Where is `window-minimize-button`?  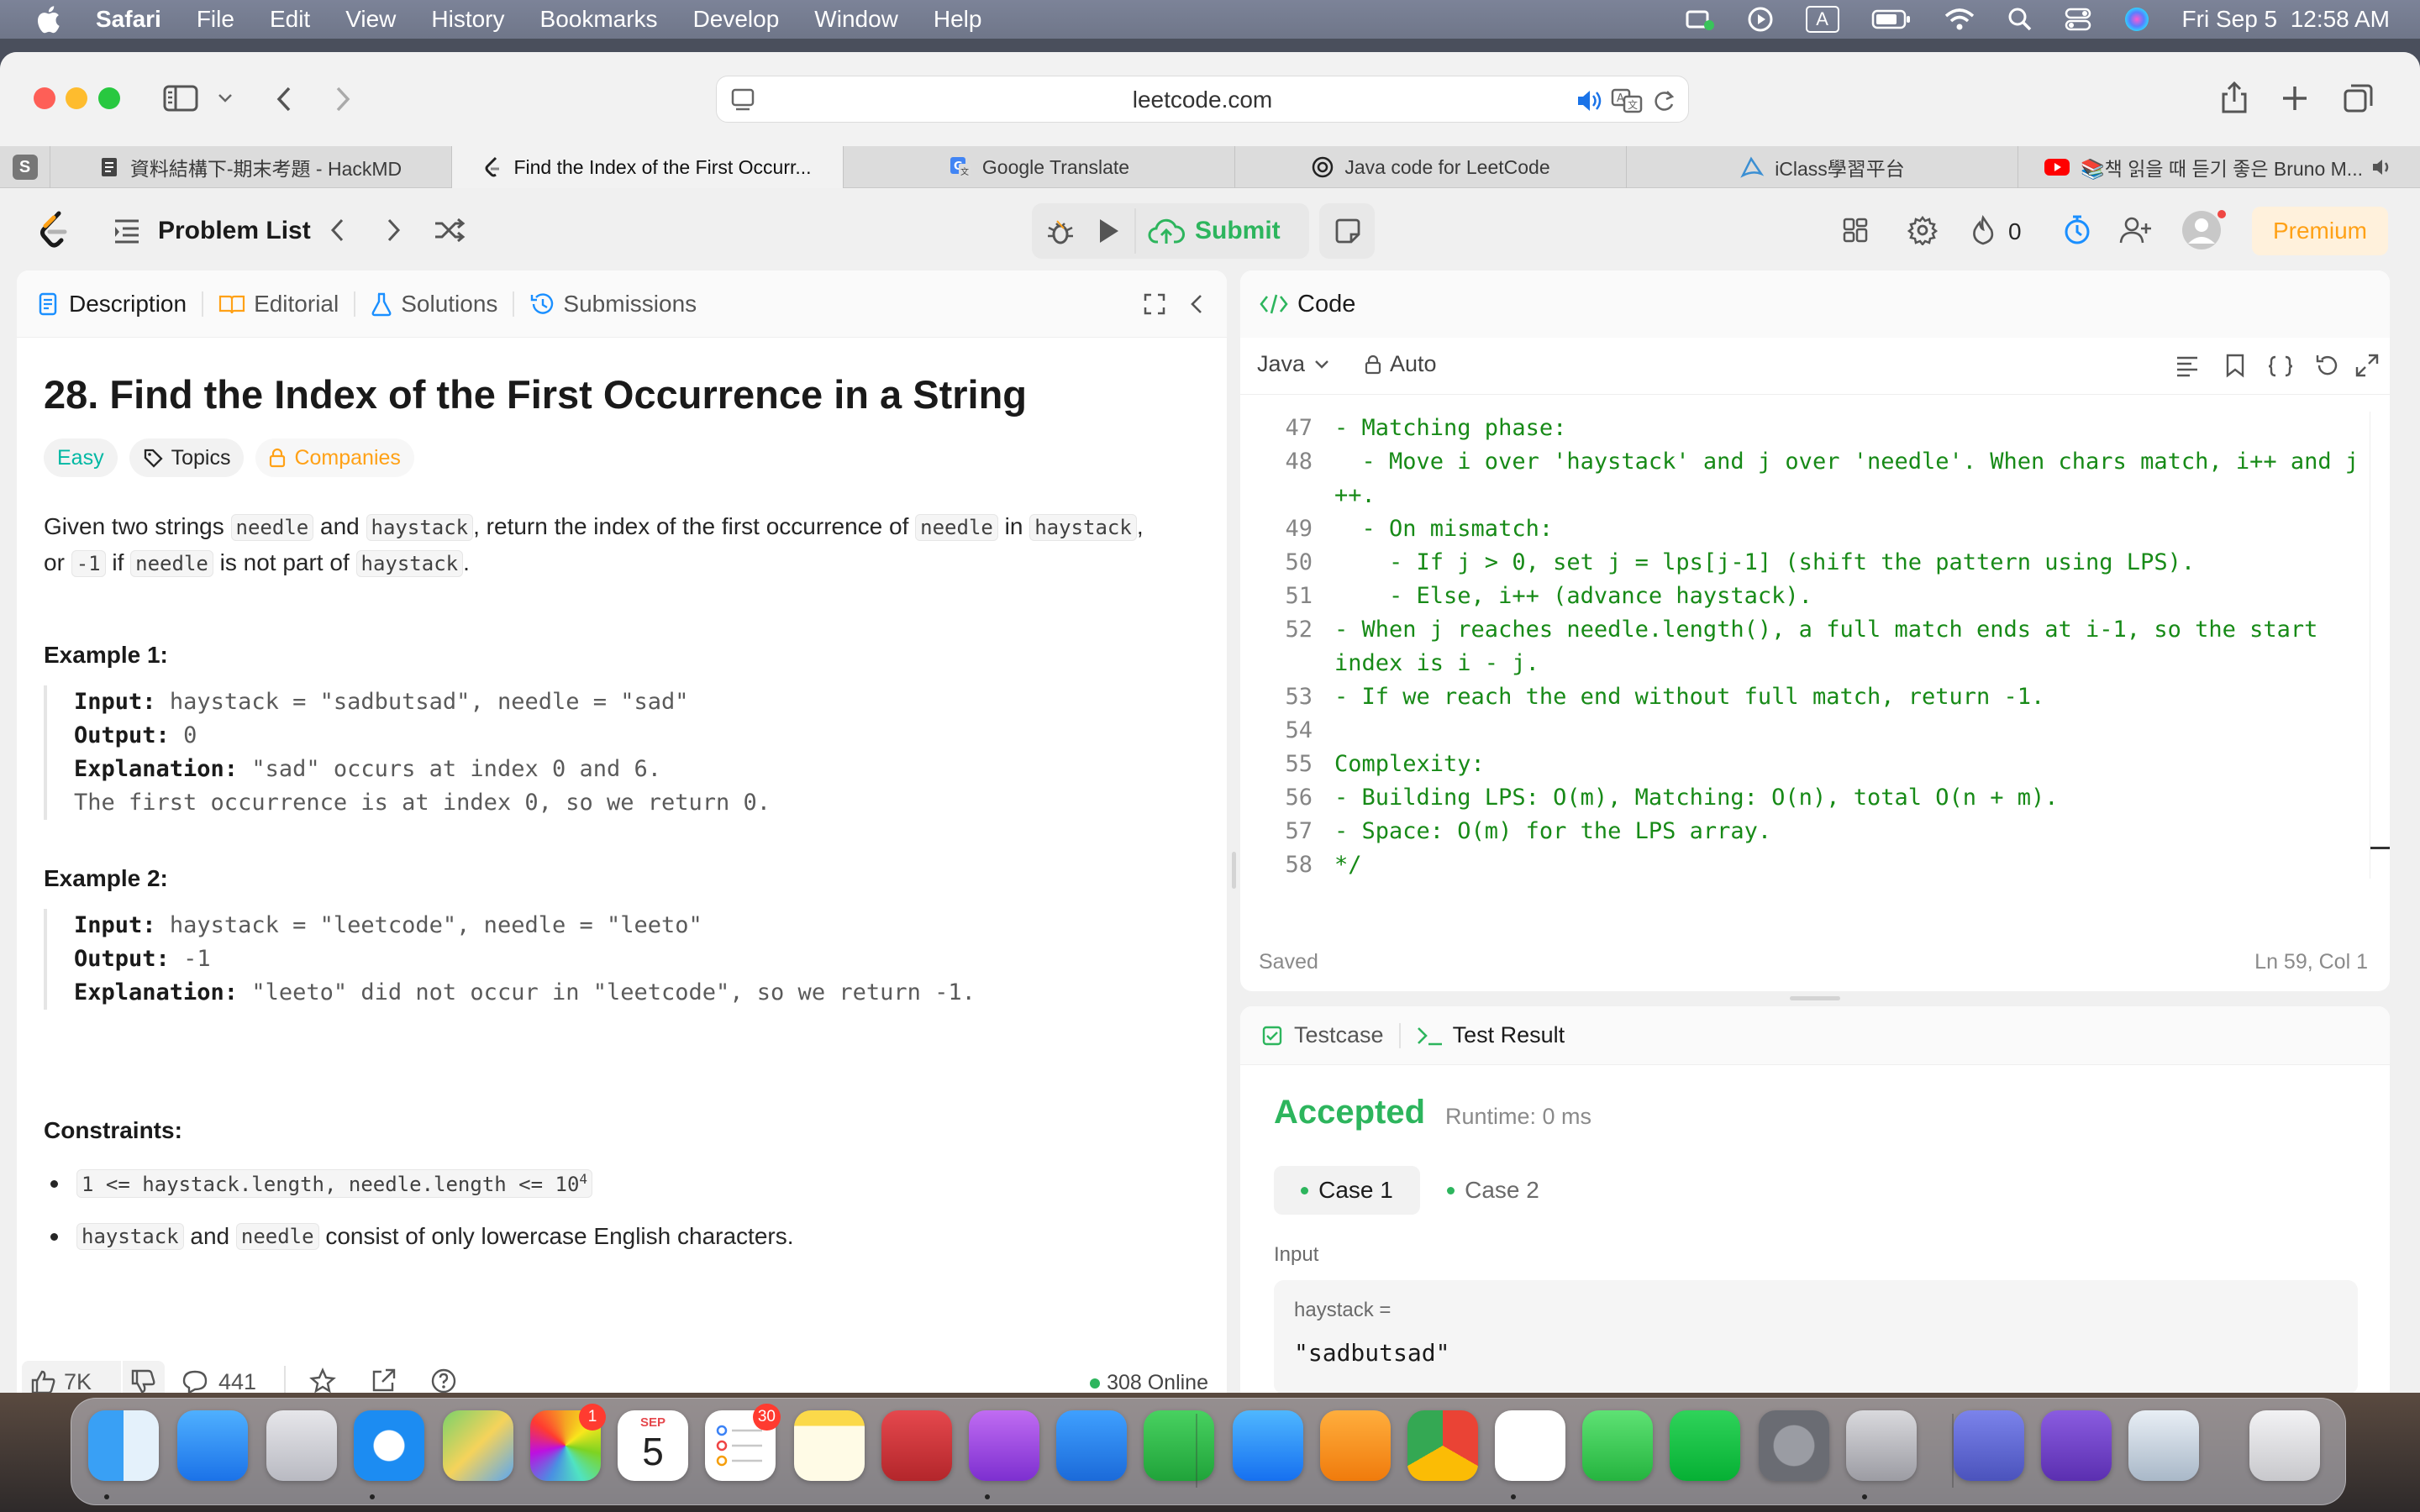 window-minimize-button is located at coordinates (77, 98).